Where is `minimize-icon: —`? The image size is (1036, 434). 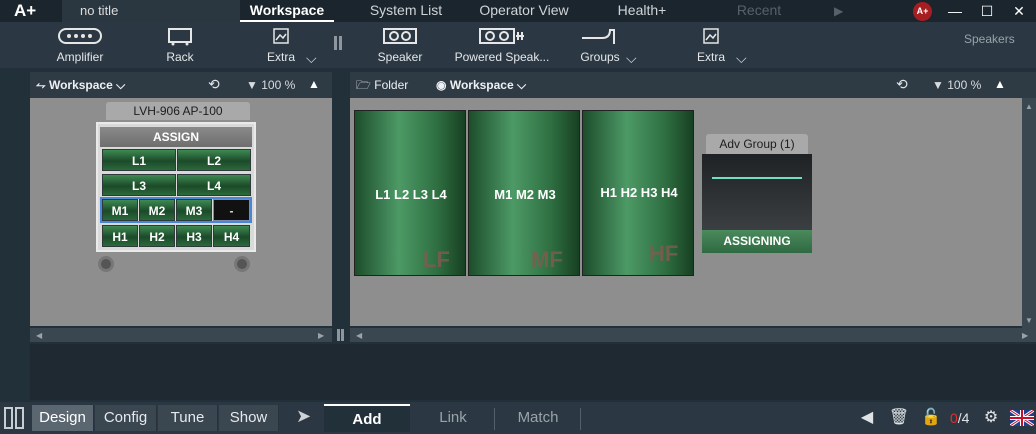 minimize-icon: — is located at coordinates (955, 11).